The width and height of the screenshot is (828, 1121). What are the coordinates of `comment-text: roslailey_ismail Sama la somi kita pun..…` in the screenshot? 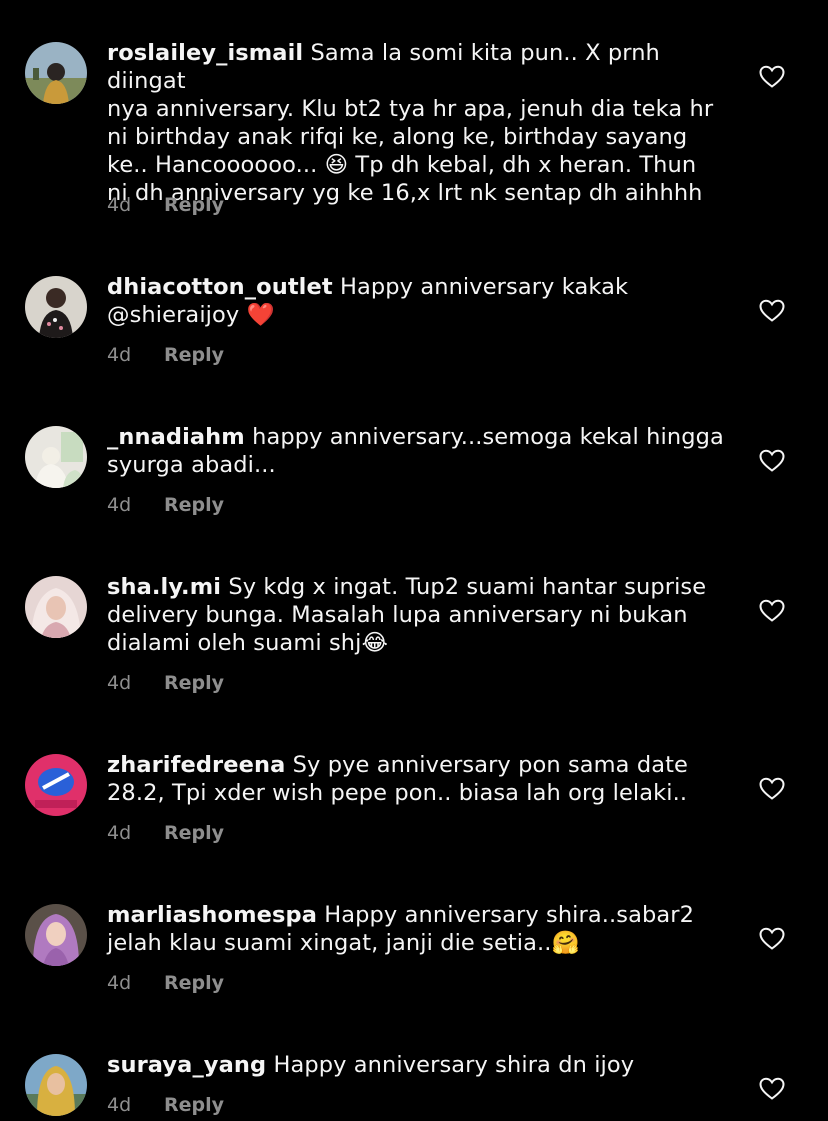 It's located at (419, 123).